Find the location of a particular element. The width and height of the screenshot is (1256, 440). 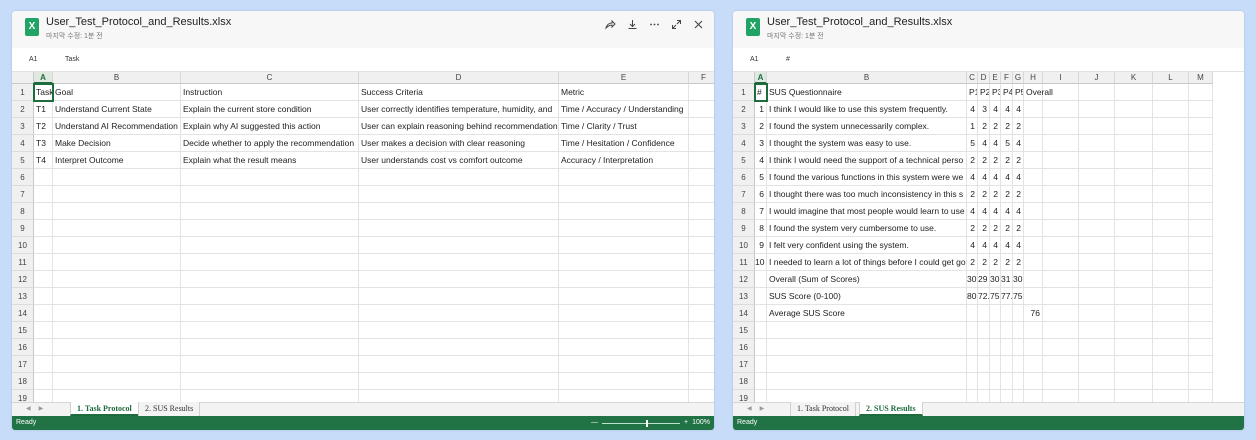

cell-j18 is located at coordinates (1097, 381).